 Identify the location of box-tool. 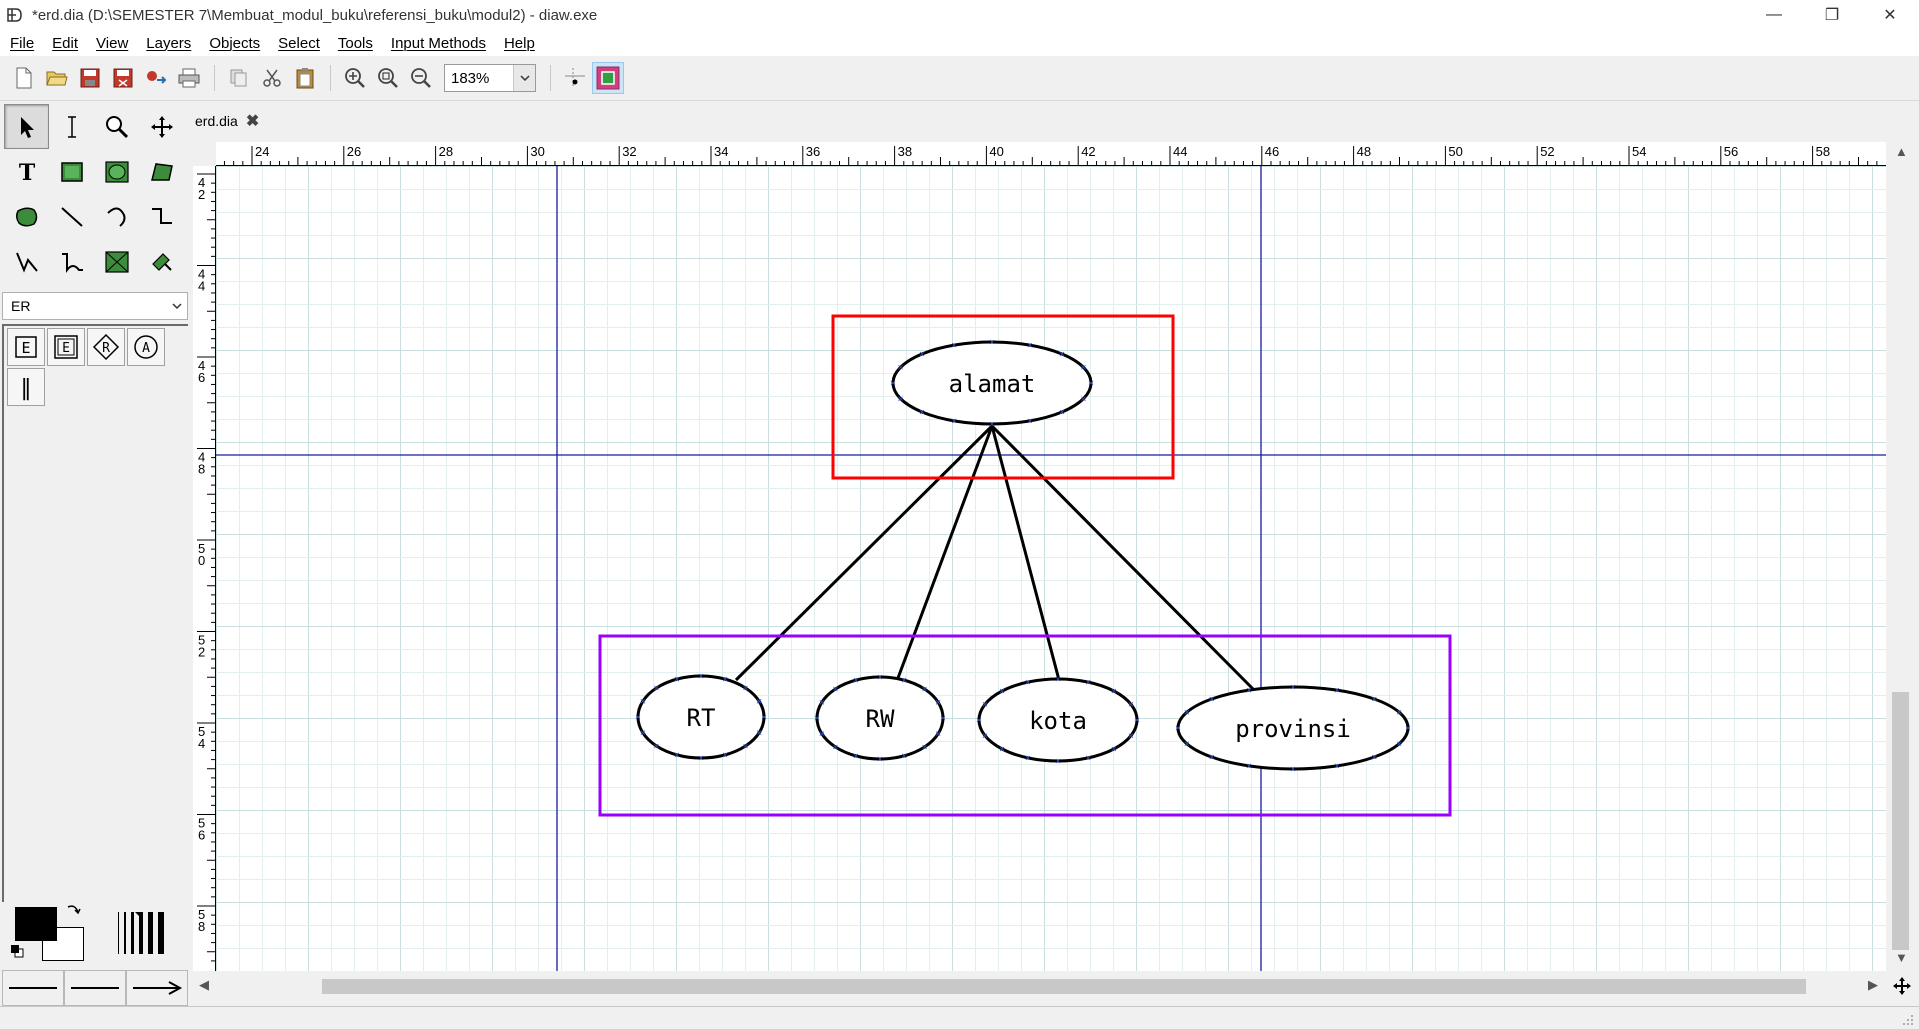
(71, 171).